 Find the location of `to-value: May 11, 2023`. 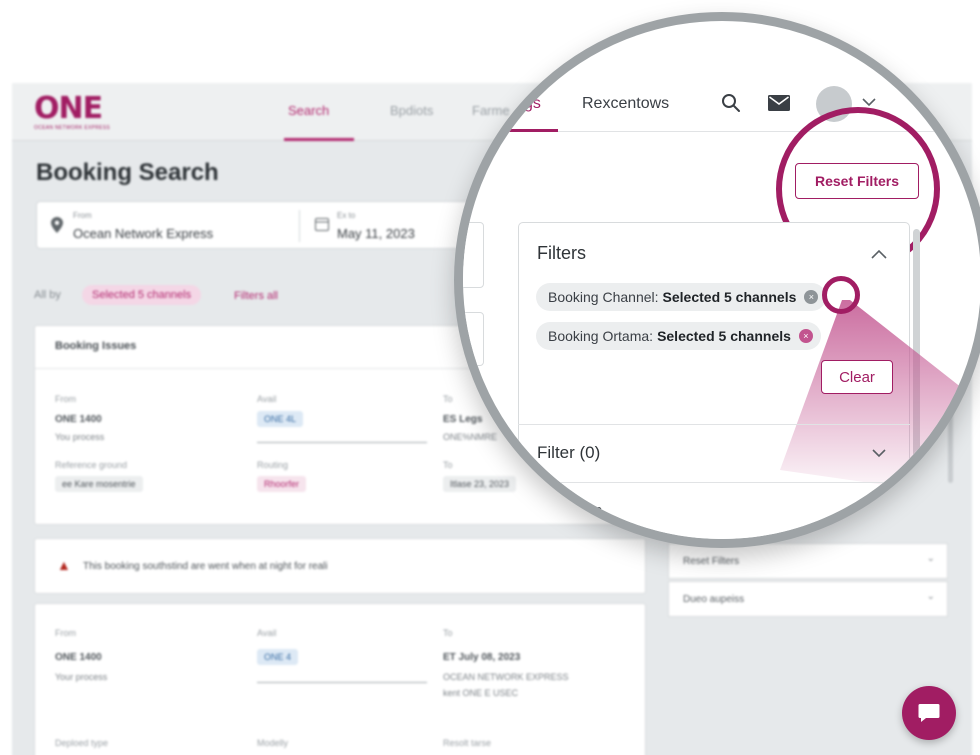

to-value: May 11, 2023 is located at coordinates (376, 233).